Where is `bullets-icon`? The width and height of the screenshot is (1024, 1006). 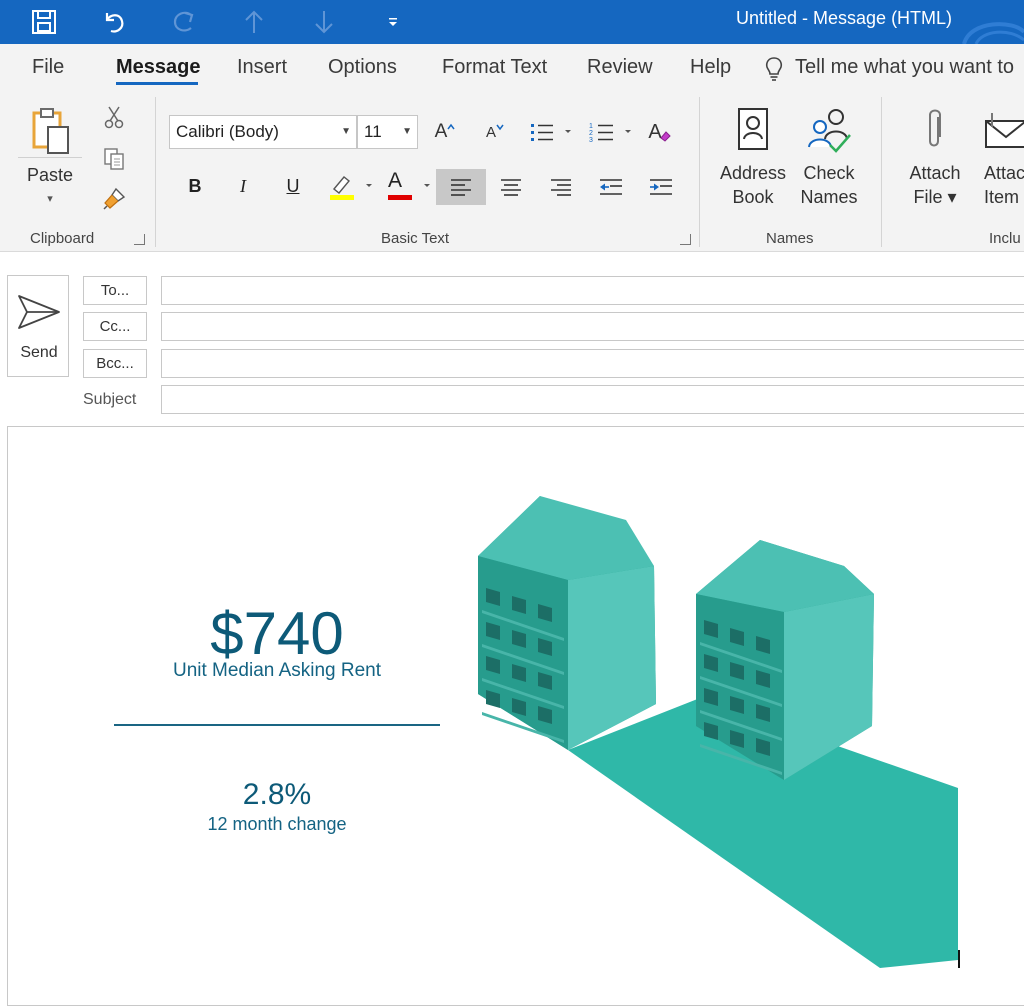
bullets-icon is located at coordinates (551, 132).